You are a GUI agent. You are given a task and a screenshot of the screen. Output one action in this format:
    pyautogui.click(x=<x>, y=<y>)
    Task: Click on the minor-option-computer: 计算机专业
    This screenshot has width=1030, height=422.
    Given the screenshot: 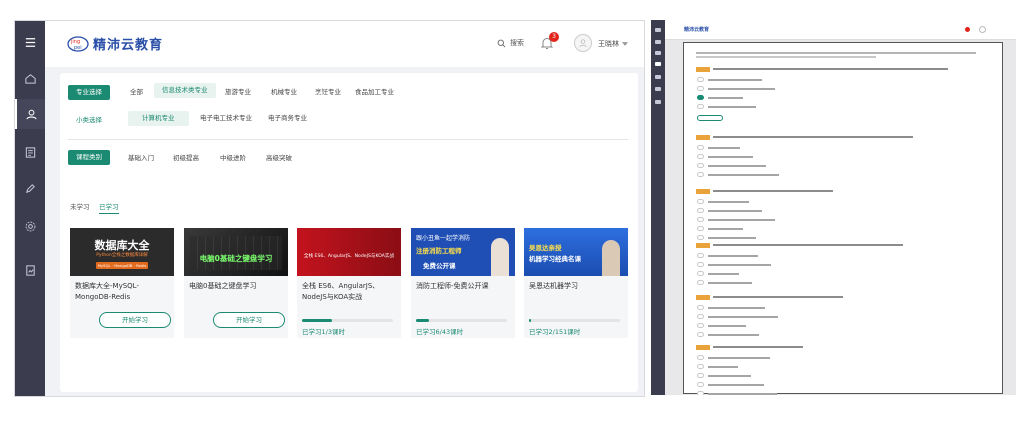 What is the action you would take?
    pyautogui.click(x=158, y=118)
    